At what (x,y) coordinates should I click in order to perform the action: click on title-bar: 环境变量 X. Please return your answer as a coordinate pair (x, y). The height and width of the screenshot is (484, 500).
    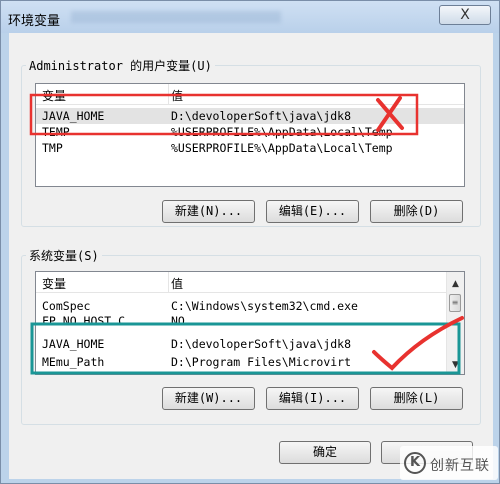
    Looking at the image, I should click on (250, 17).